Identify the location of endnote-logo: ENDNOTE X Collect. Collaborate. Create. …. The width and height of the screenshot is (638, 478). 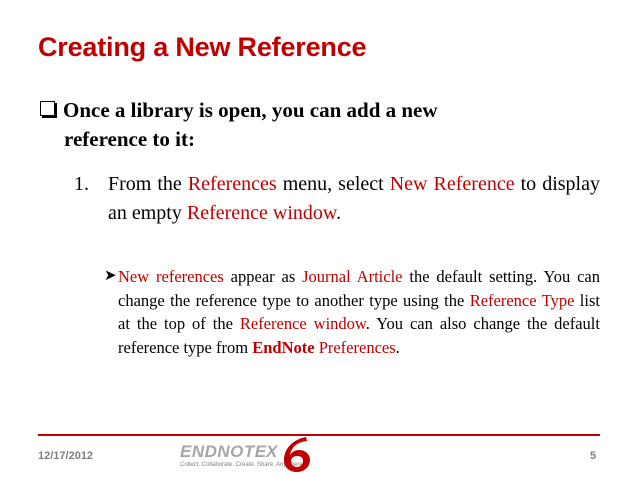
(248, 454).